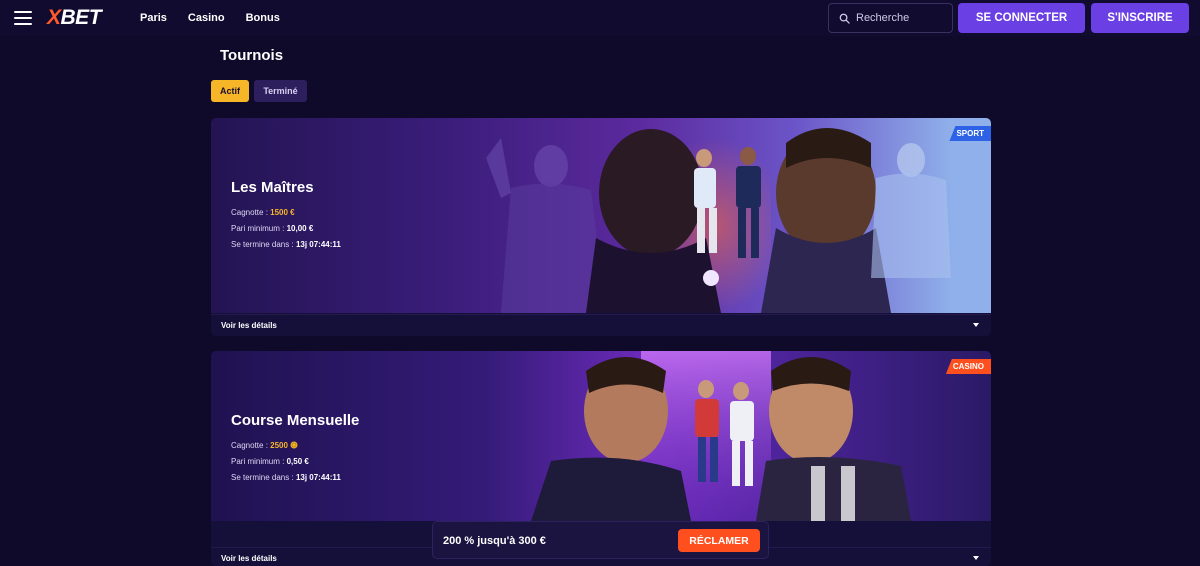 The width and height of the screenshot is (1200, 566). I want to click on promo-bar: 200 % jusqu'à 300 € RÉCLAMER, so click(600, 540).